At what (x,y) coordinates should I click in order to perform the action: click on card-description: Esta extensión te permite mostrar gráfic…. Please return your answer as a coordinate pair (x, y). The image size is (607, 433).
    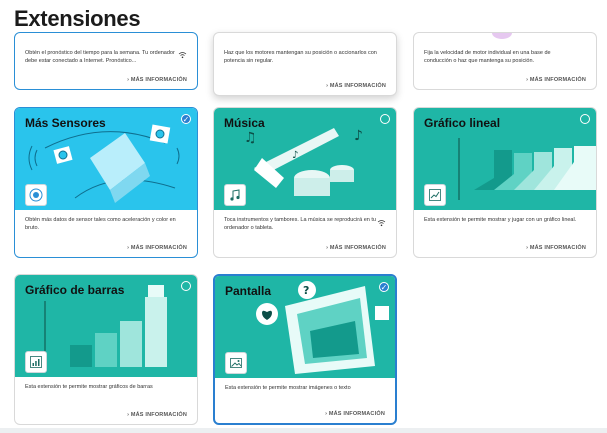
    Looking at the image, I should click on (89, 387).